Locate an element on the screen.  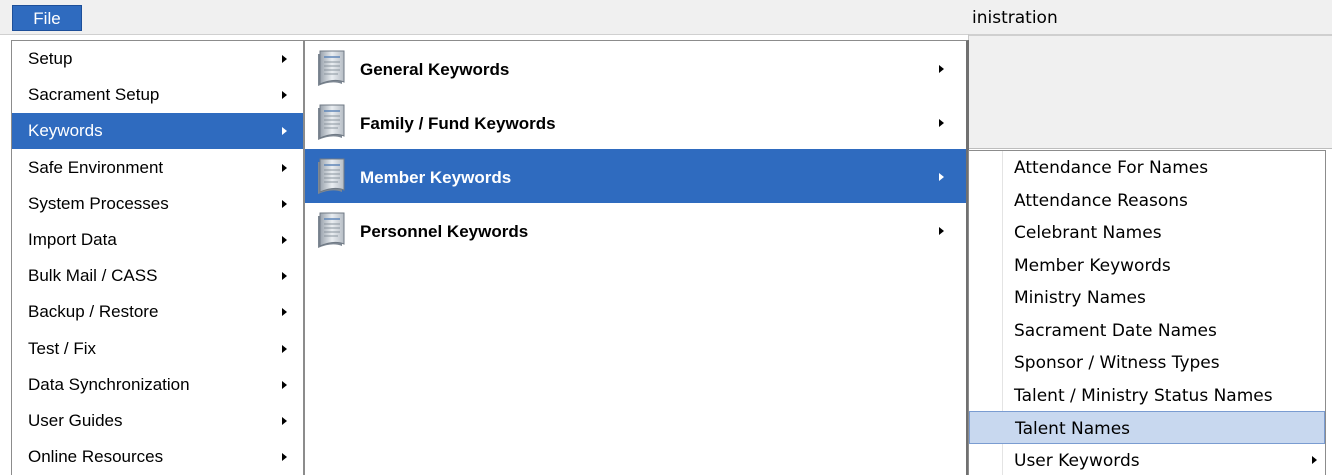
menu-item-sacrament-setup: Sacrament Setup is located at coordinates (157, 95).